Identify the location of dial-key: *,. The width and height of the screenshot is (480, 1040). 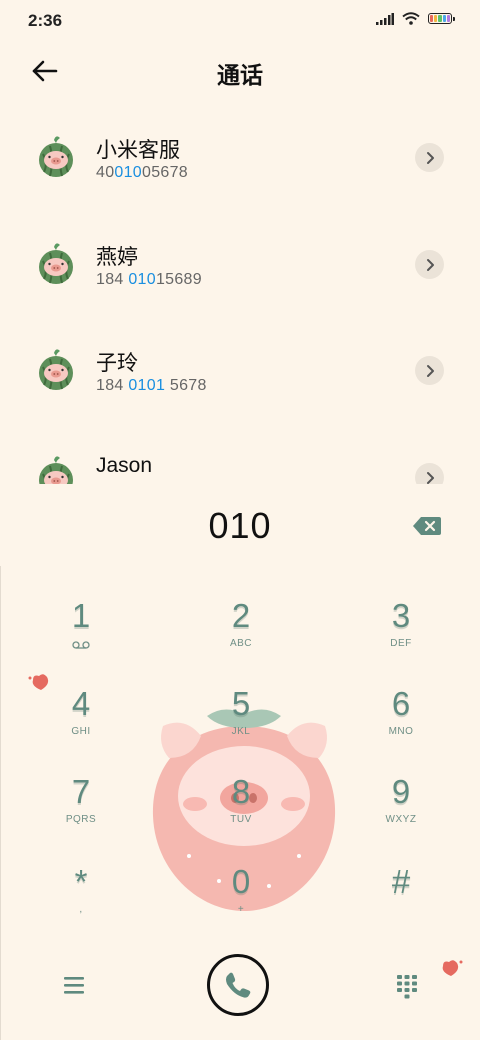
(81, 902).